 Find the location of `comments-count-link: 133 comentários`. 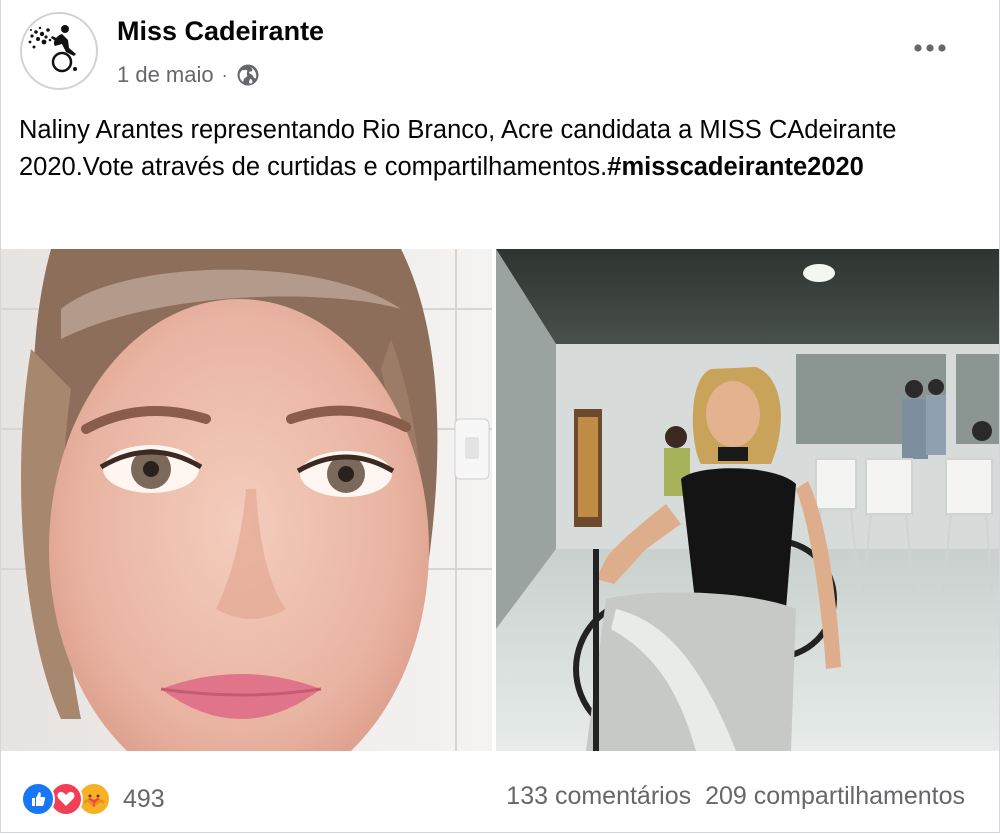

comments-count-link: 133 comentários is located at coordinates (598, 796).